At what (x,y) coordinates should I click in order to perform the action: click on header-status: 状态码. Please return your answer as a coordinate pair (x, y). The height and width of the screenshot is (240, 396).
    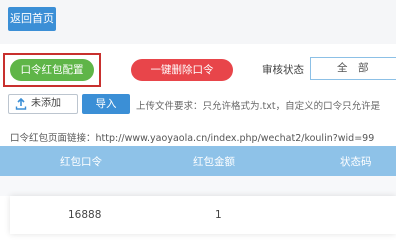
    Looking at the image, I should click on (356, 162).